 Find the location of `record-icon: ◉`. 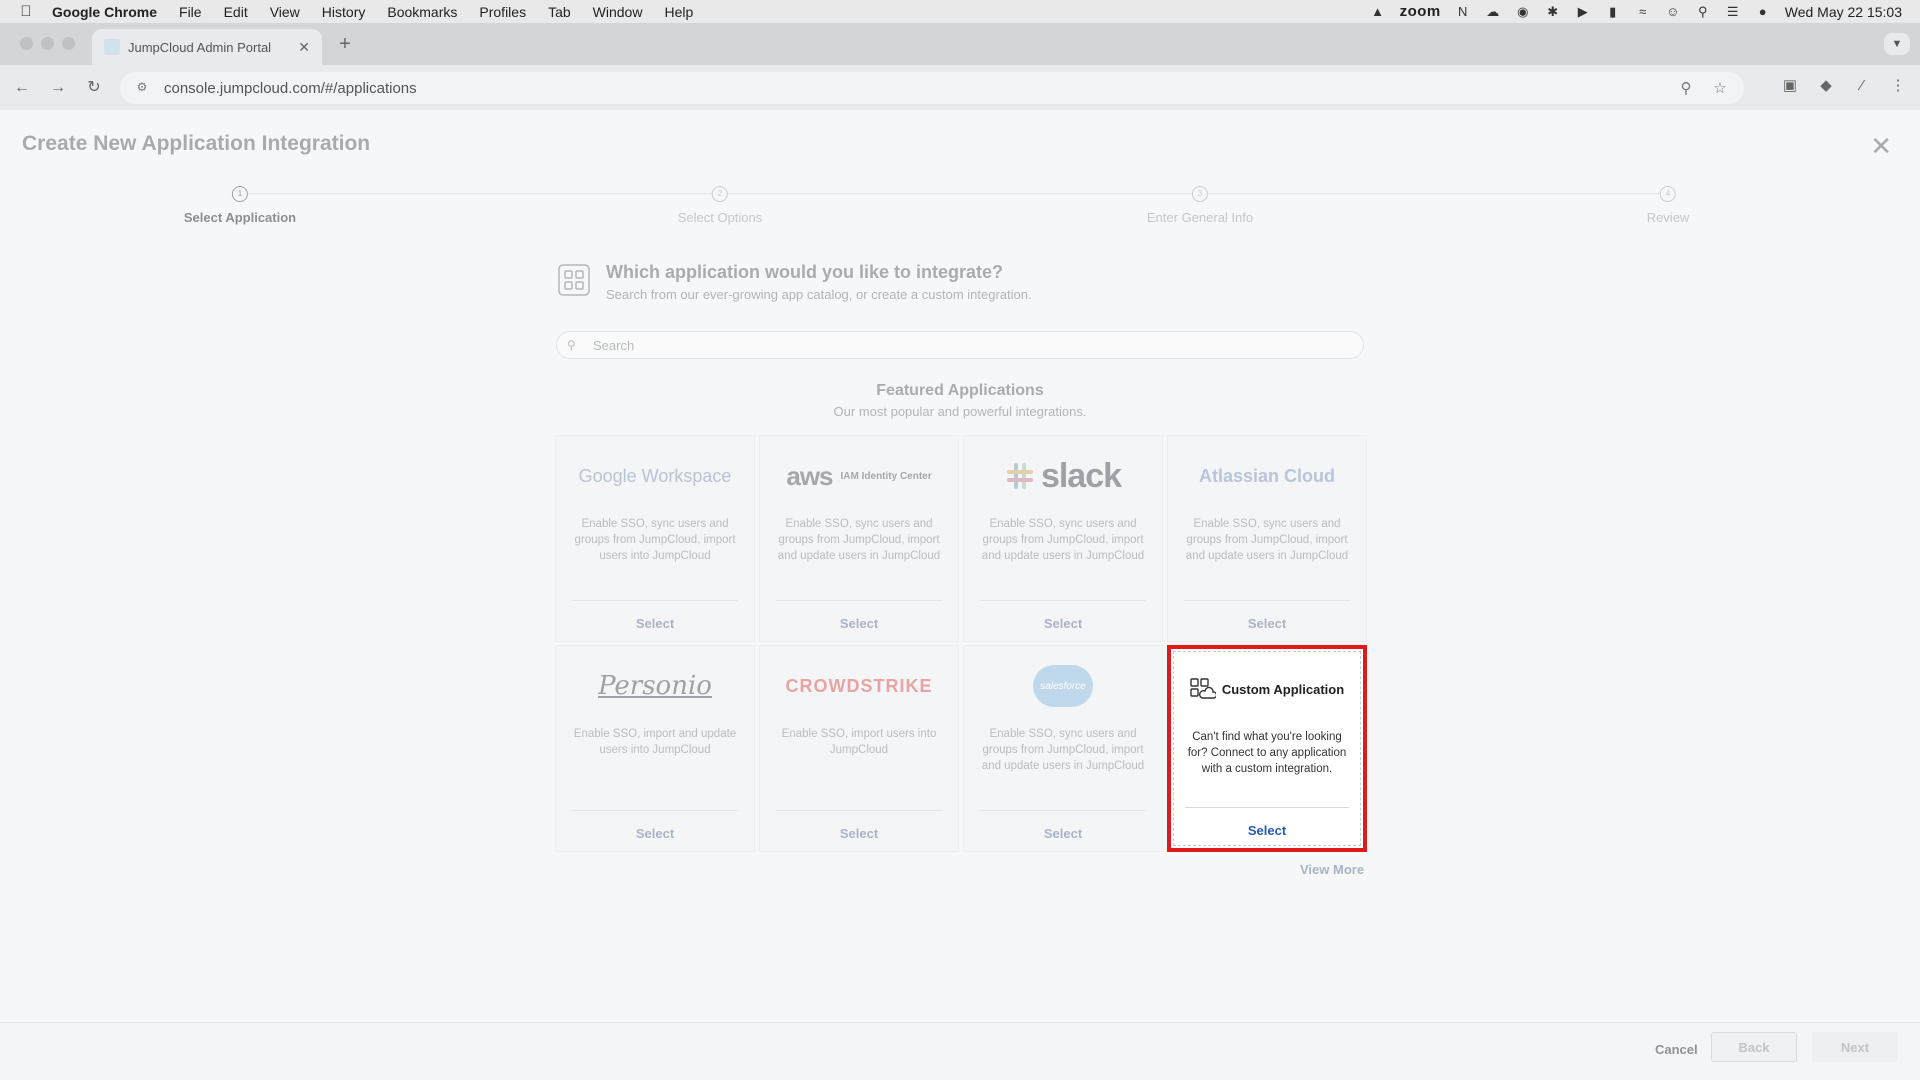

record-icon: ◉ is located at coordinates (1523, 12).